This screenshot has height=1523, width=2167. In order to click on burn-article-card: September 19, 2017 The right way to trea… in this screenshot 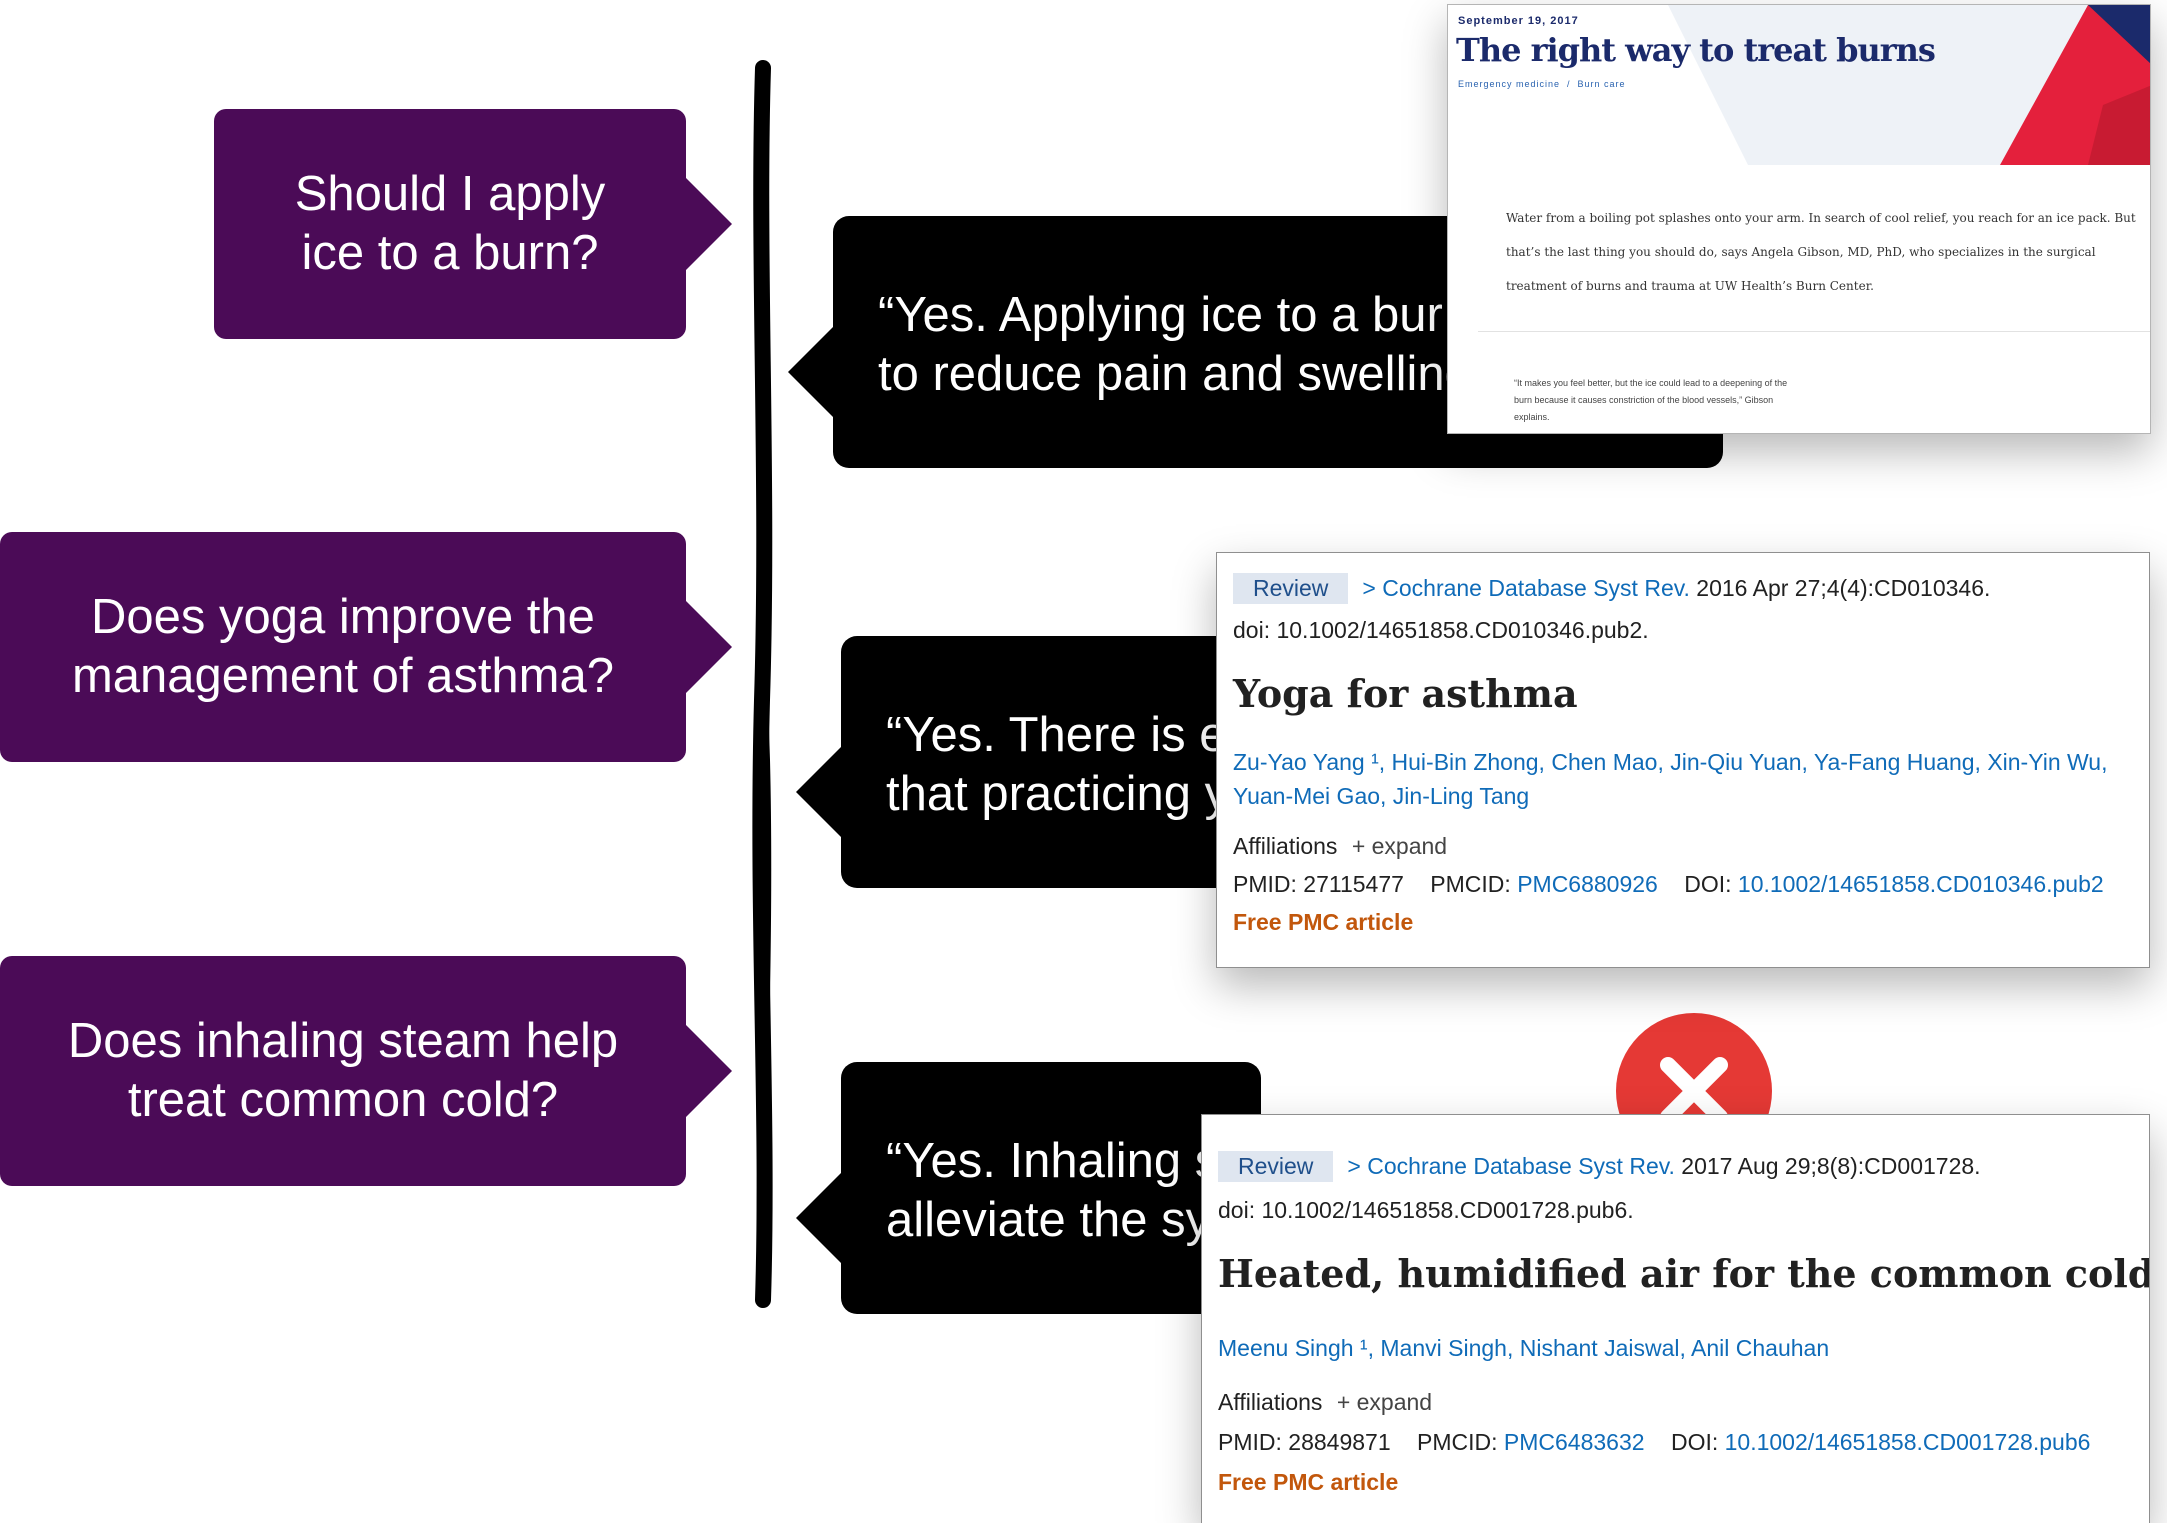, I will do `click(1799, 219)`.